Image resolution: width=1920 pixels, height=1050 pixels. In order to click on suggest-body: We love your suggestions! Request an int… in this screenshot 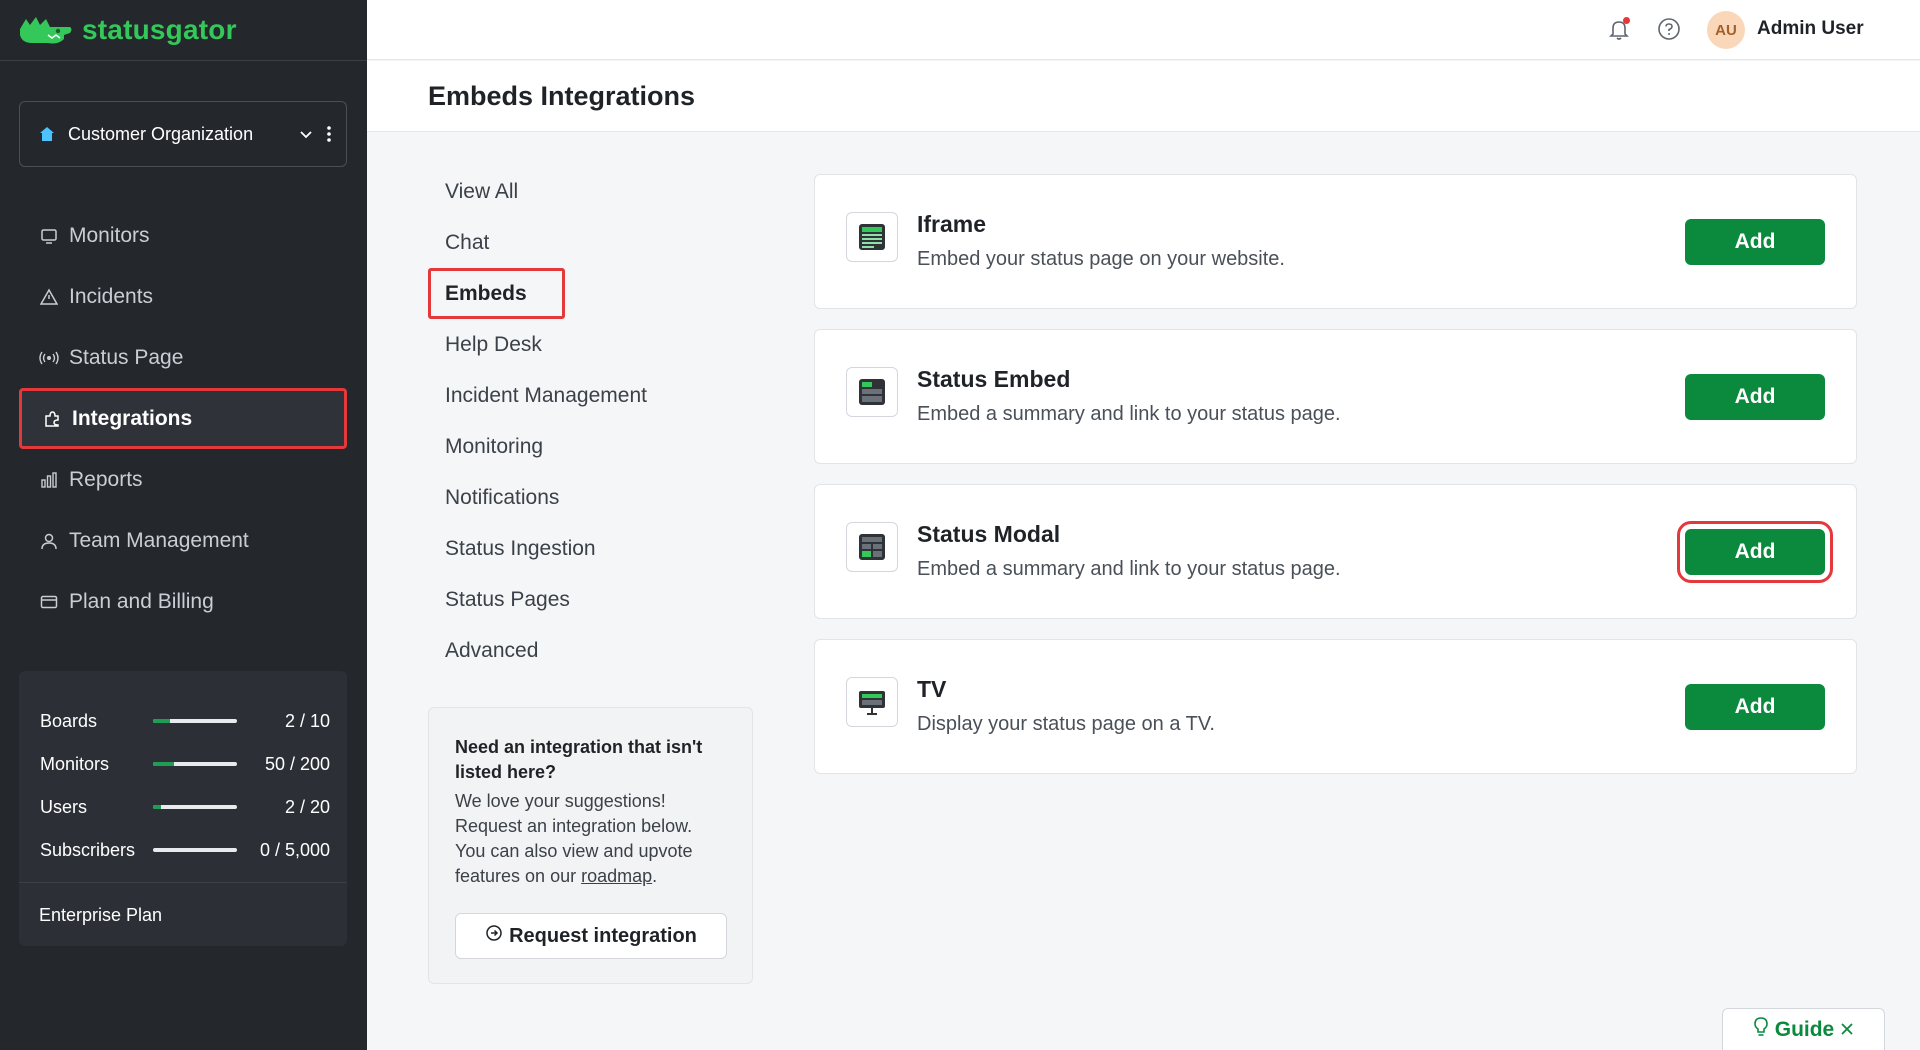, I will do `click(590, 839)`.